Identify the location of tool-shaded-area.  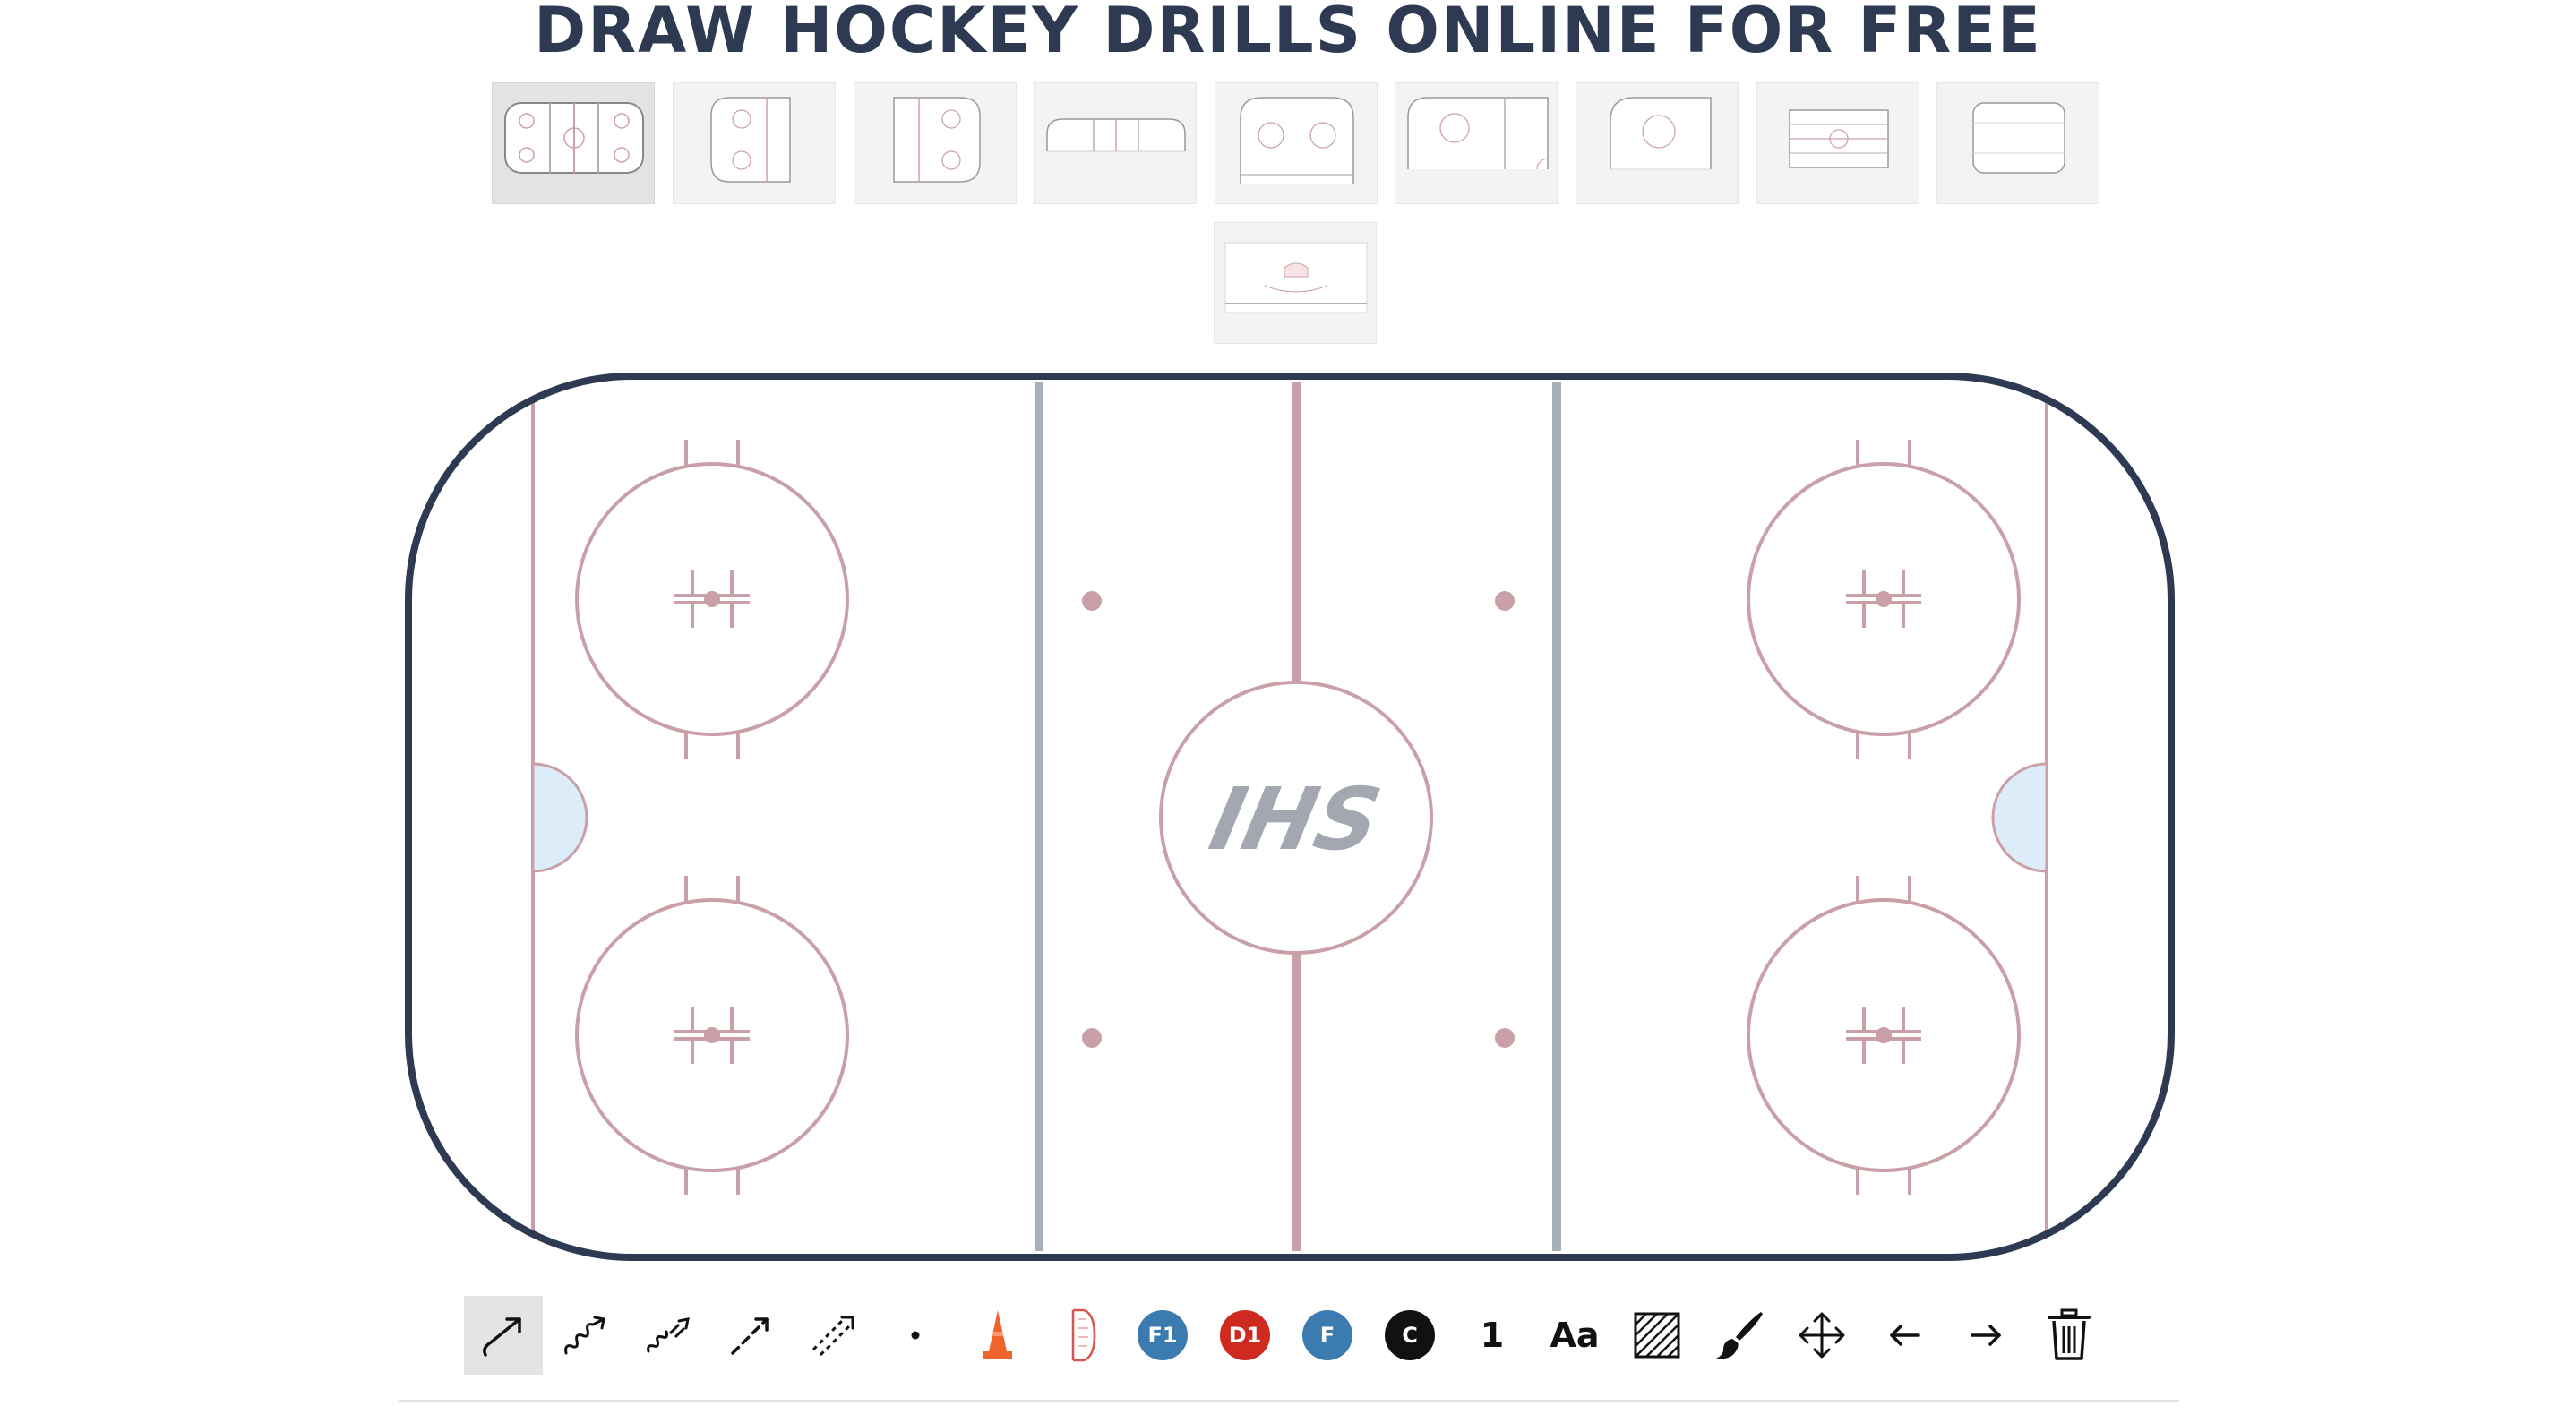
(1657, 1335).